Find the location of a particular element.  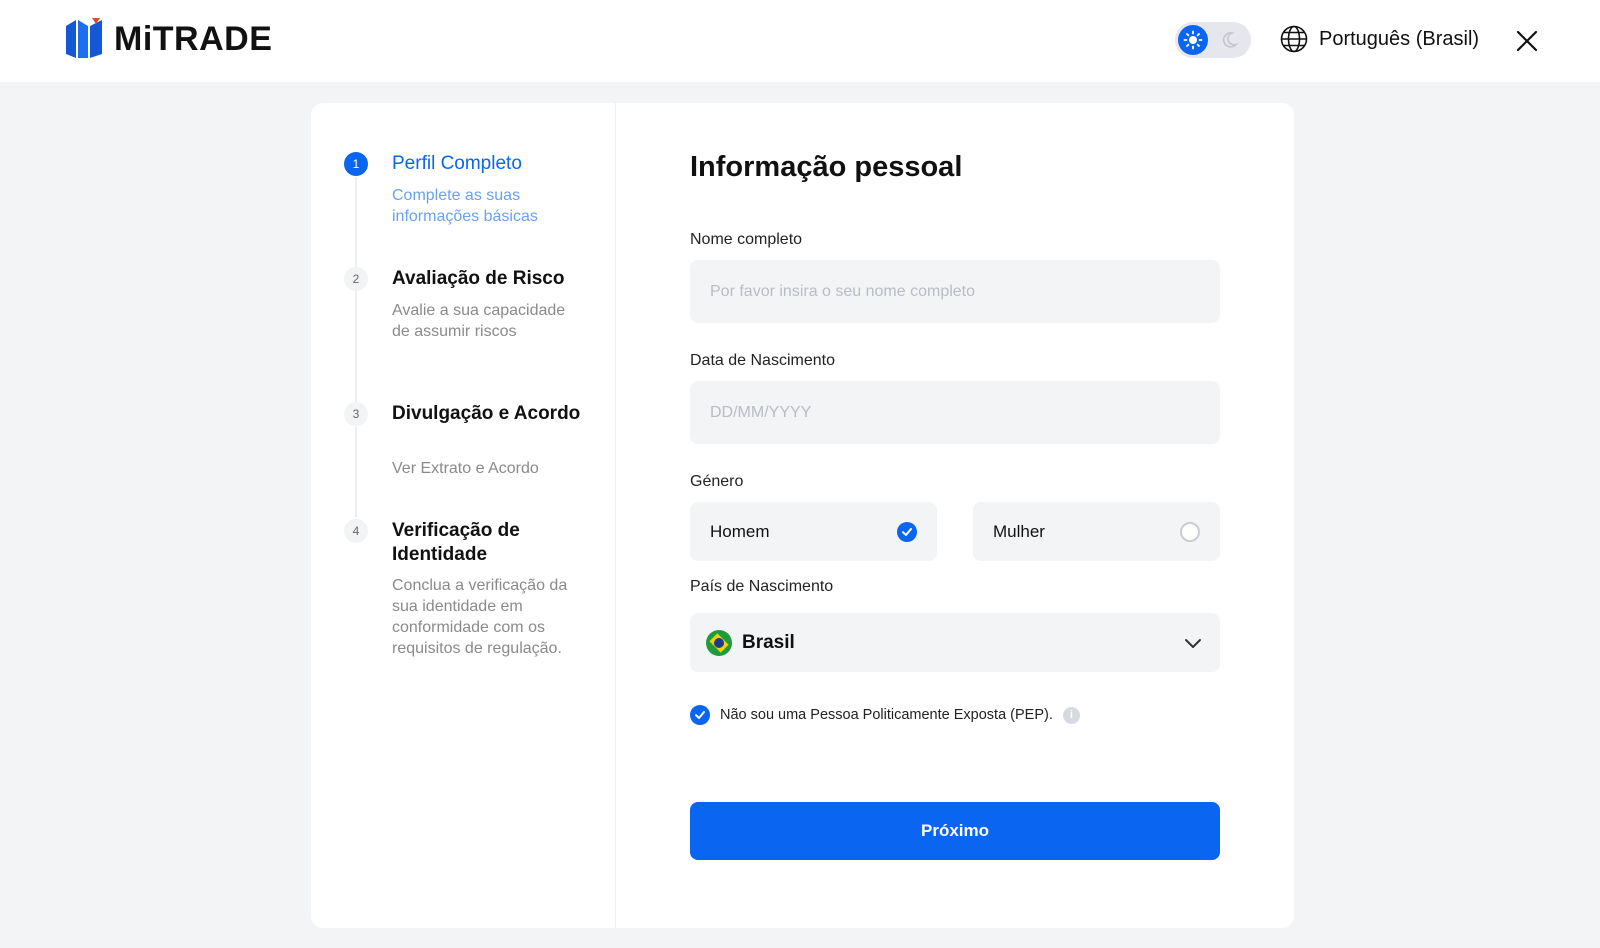

check-icon is located at coordinates (907, 531).